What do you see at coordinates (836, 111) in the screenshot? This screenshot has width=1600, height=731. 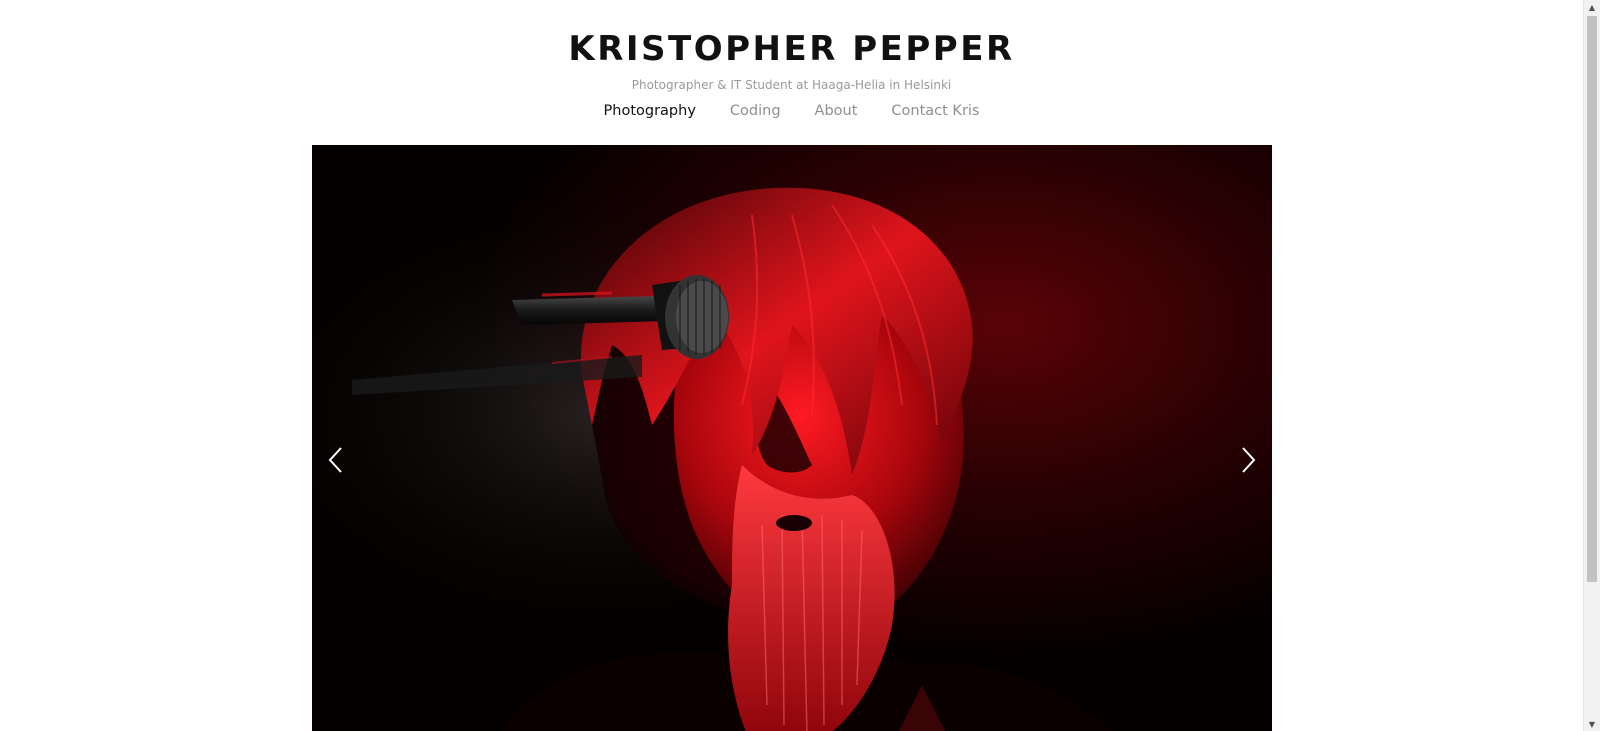 I see `nav-item-about: About` at bounding box center [836, 111].